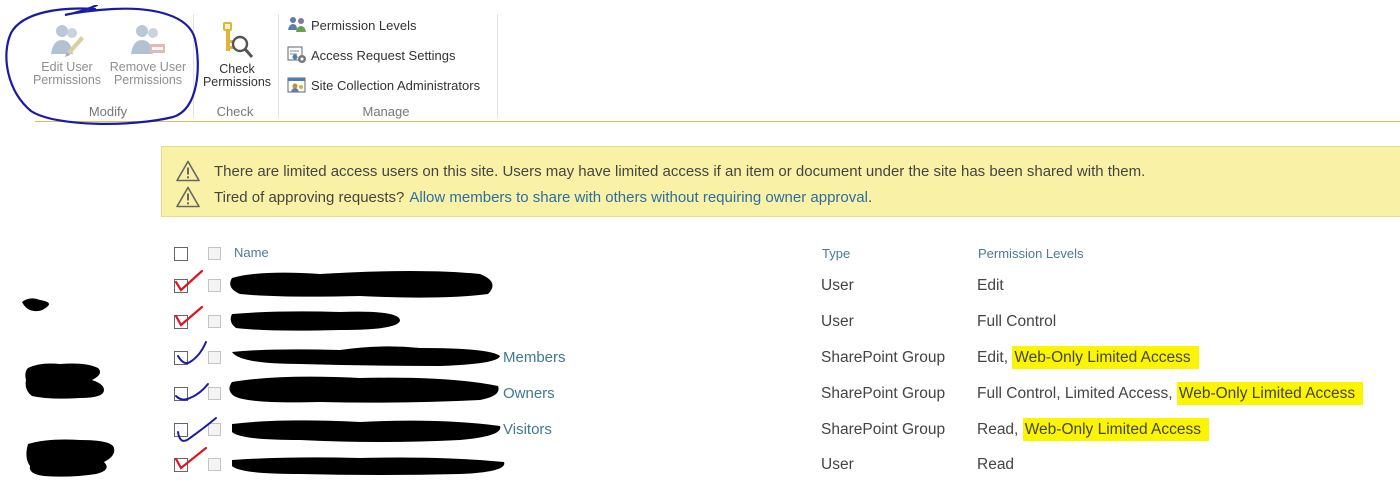  Describe the element at coordinates (309, 197) in the screenshot. I see `banner-question: Tired of approving requests?` at that location.